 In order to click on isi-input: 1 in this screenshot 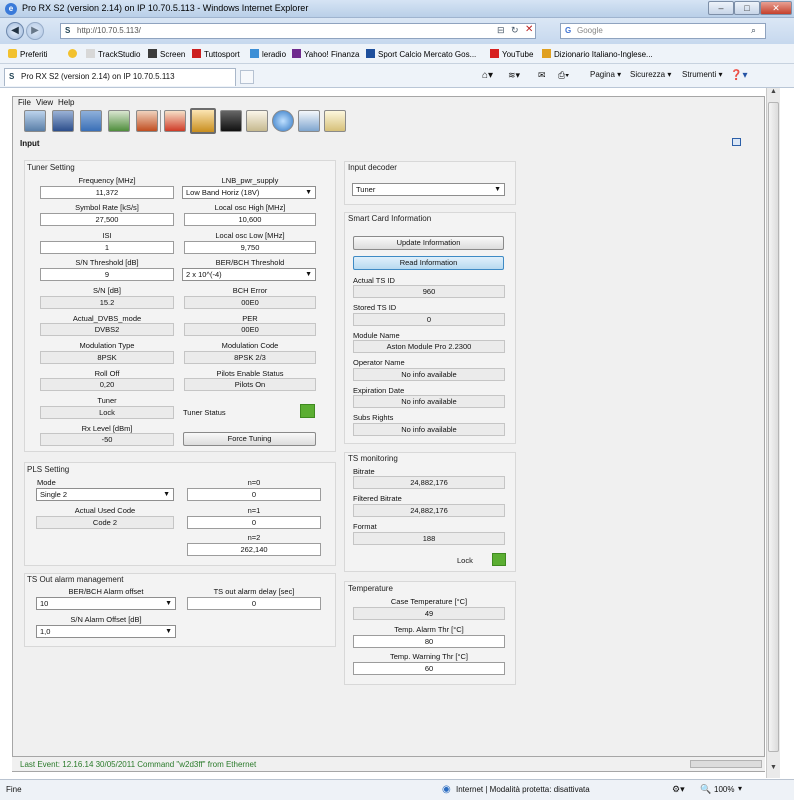, I will do `click(107, 247)`.